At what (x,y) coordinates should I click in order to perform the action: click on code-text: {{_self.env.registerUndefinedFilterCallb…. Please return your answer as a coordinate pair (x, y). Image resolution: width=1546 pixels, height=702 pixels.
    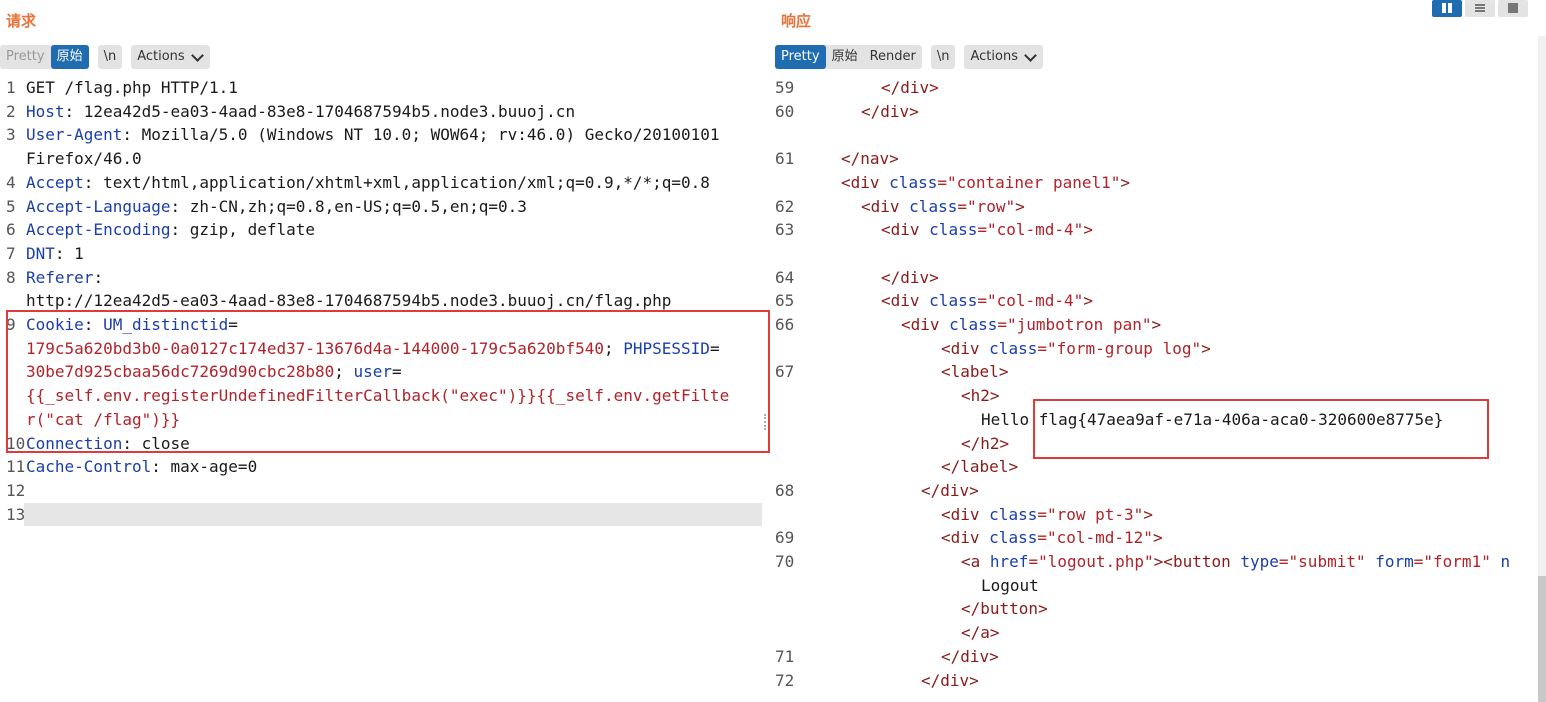
    Looking at the image, I should click on (377, 396).